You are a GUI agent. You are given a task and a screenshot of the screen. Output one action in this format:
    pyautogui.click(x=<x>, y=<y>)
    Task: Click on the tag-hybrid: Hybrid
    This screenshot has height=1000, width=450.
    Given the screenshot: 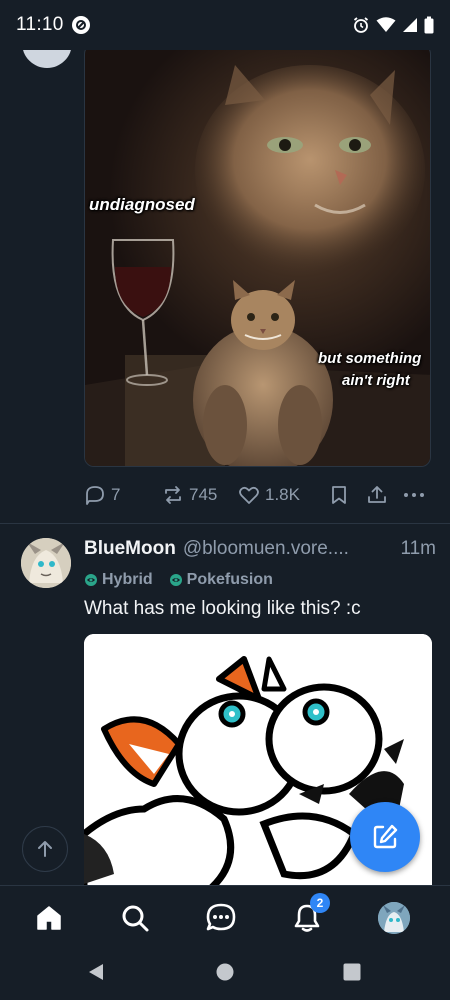 What is the action you would take?
    pyautogui.click(x=118, y=580)
    